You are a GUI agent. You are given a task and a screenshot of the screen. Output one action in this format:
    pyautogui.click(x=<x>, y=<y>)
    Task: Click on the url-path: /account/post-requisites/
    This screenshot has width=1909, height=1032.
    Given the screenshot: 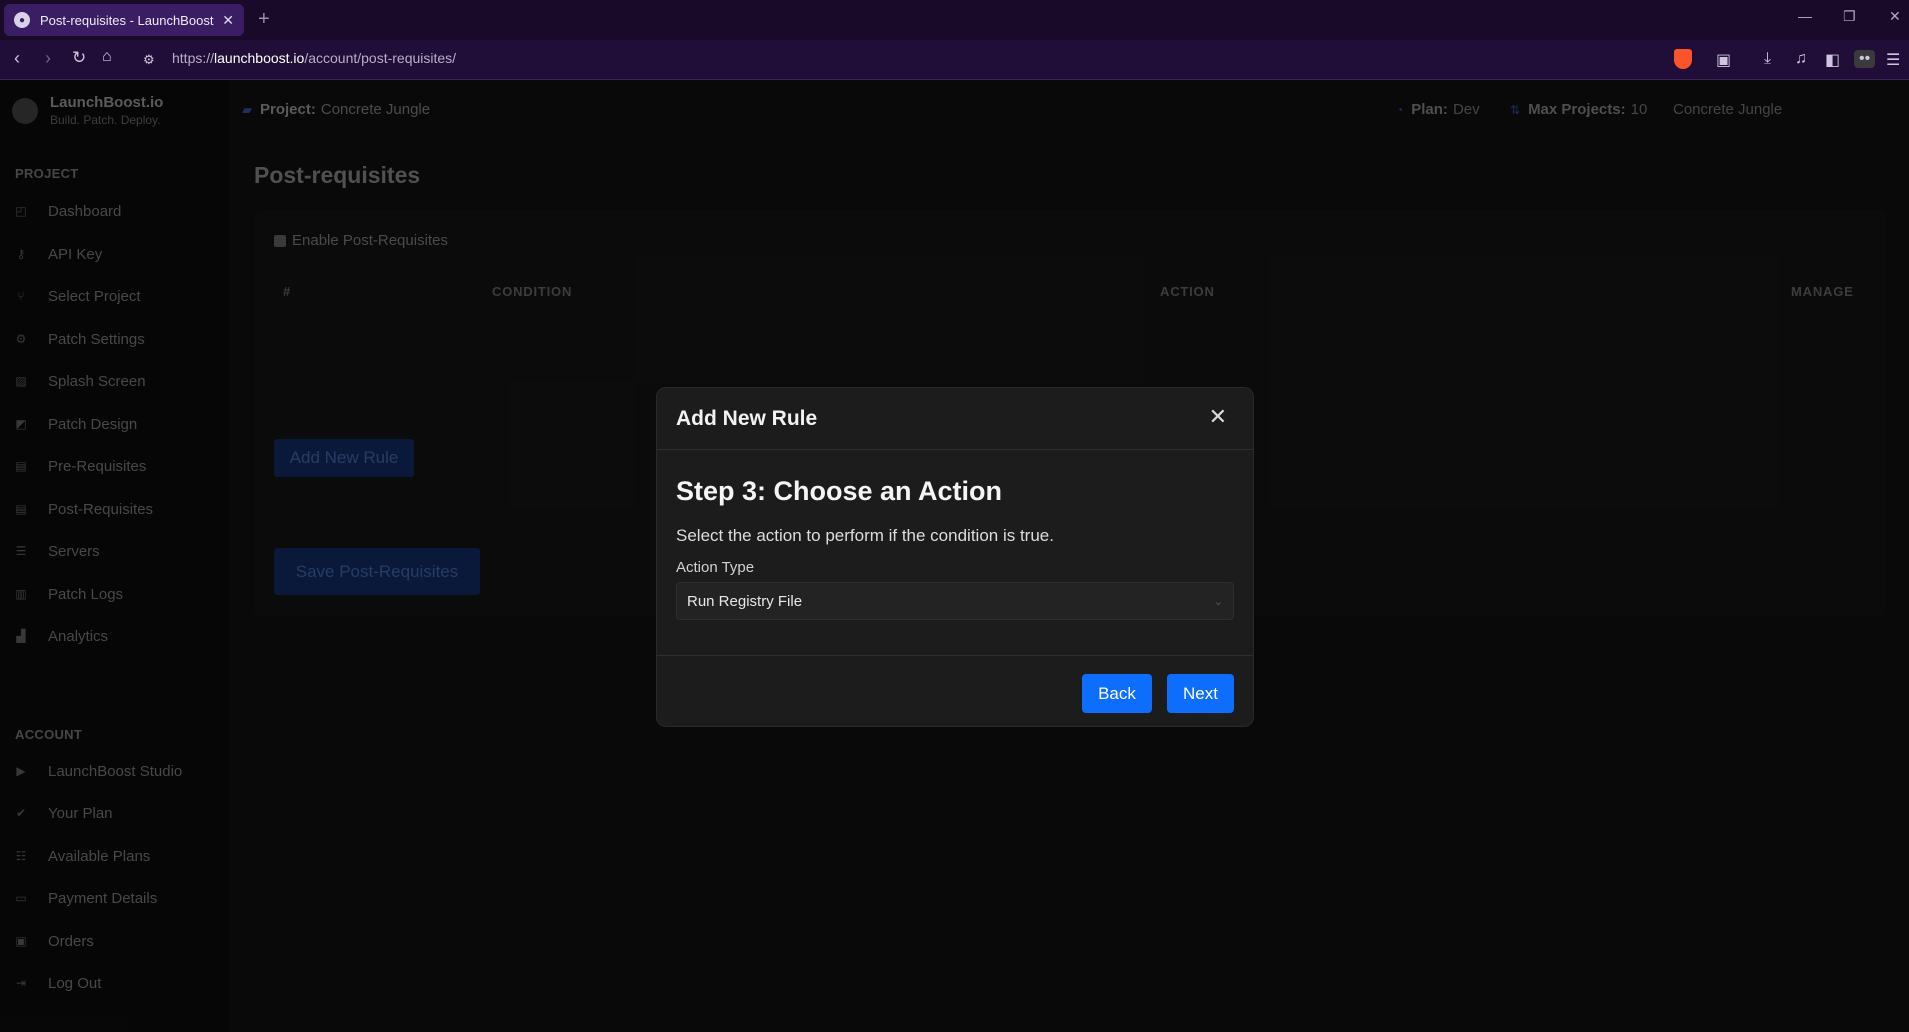 What is the action you would take?
    pyautogui.click(x=380, y=58)
    